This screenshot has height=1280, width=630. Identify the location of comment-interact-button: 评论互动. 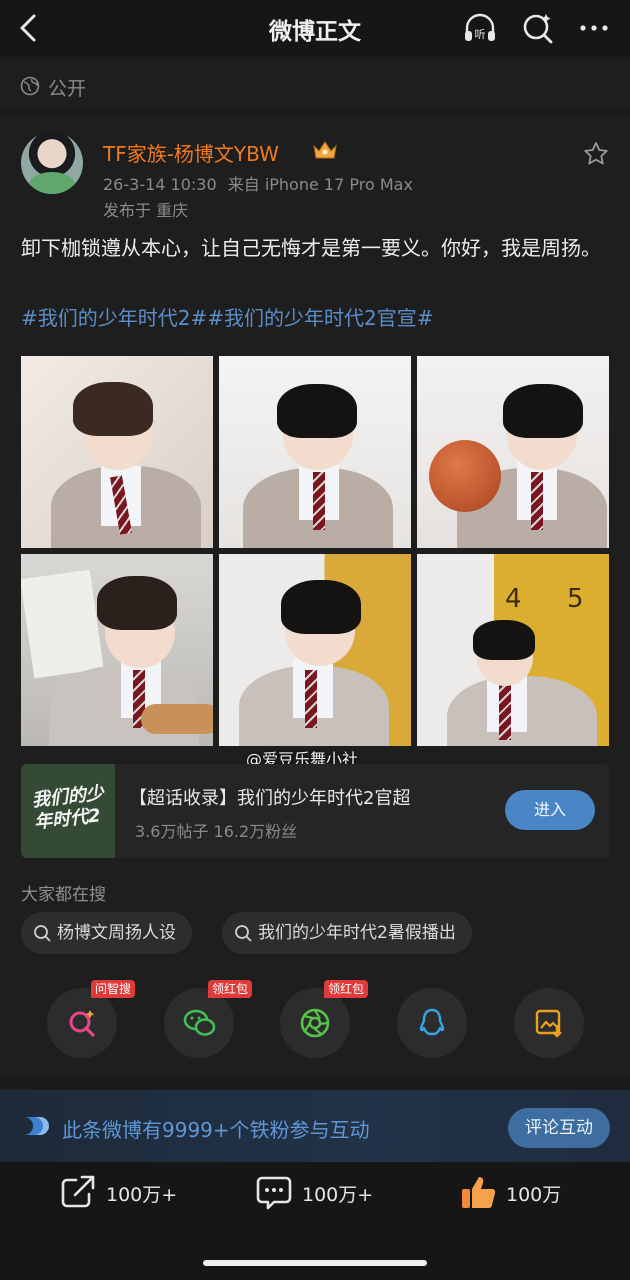
(559, 1128).